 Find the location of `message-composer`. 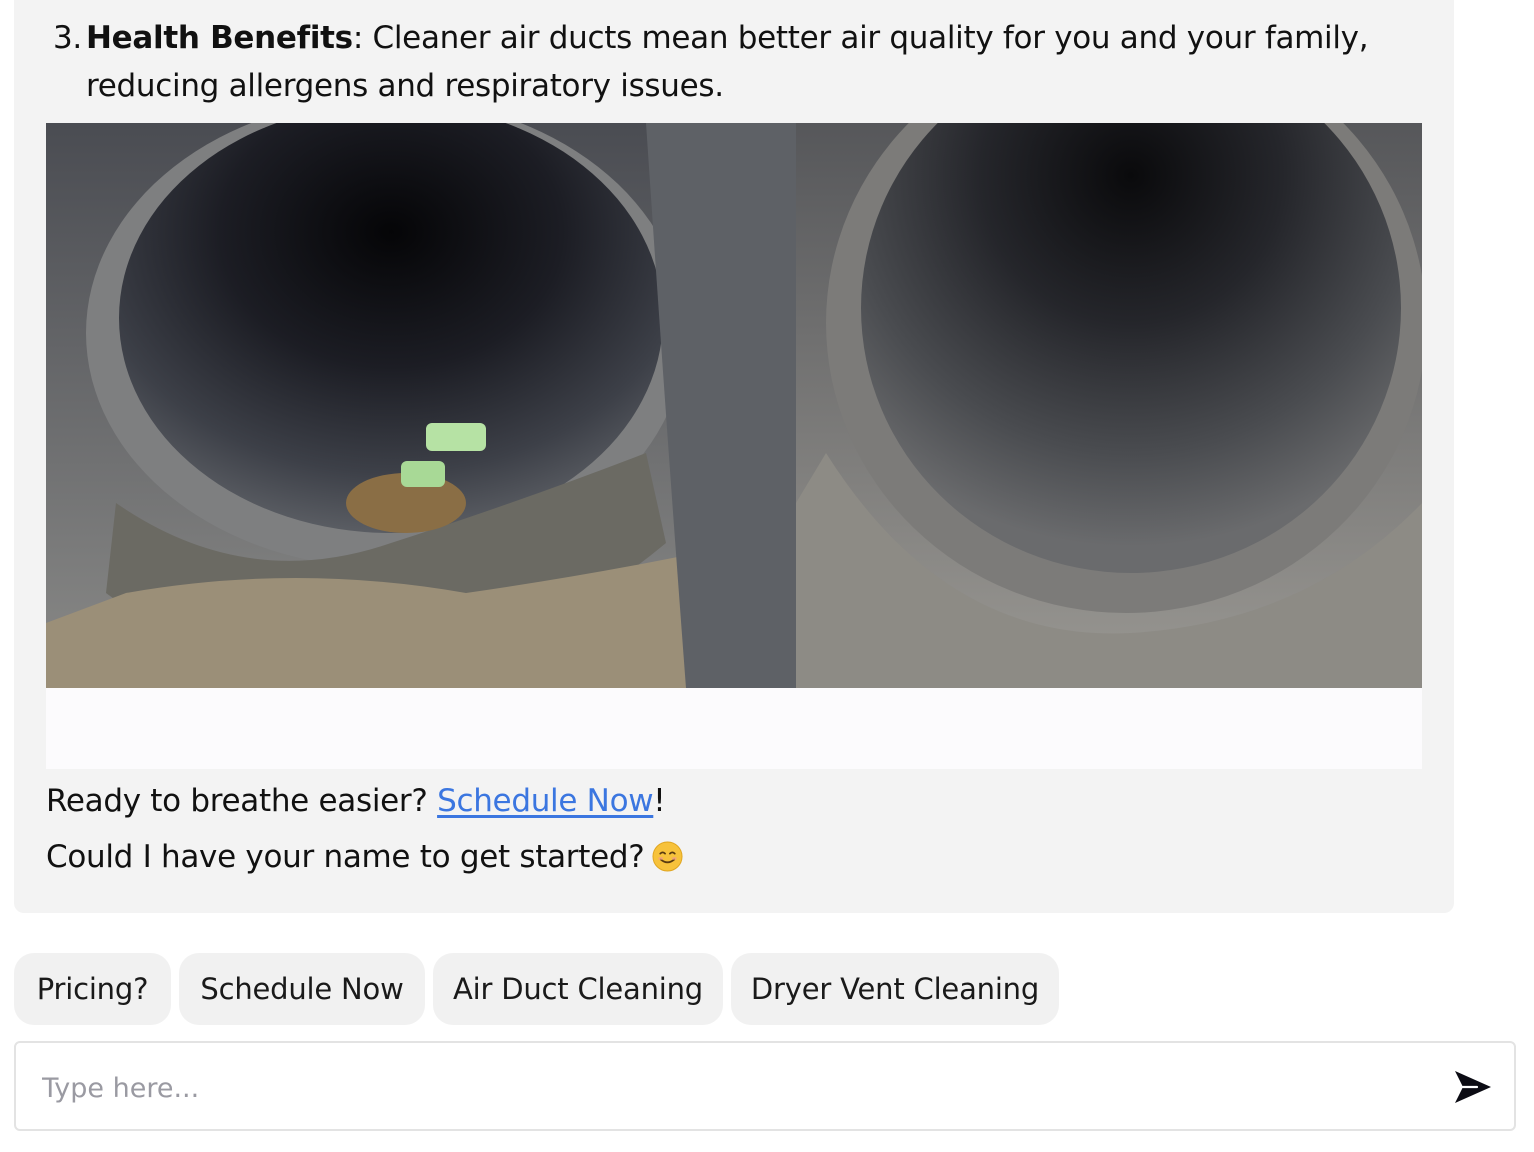

message-composer is located at coordinates (765, 1086).